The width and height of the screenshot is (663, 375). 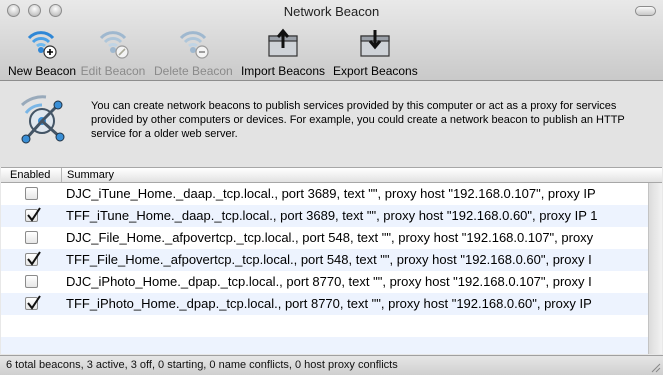 I want to click on export-beacons-button: Export Beacons, so click(x=375, y=51).